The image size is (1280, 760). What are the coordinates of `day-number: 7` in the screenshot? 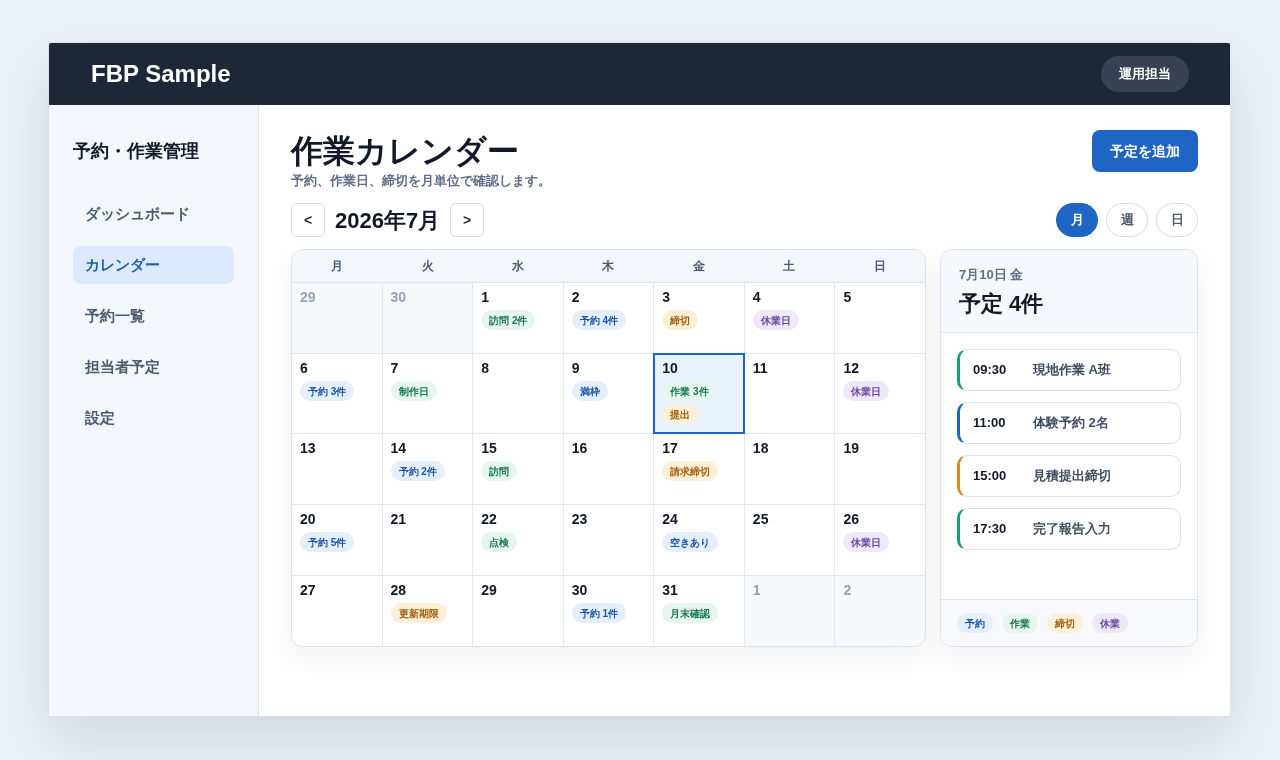 It's located at (394, 368).